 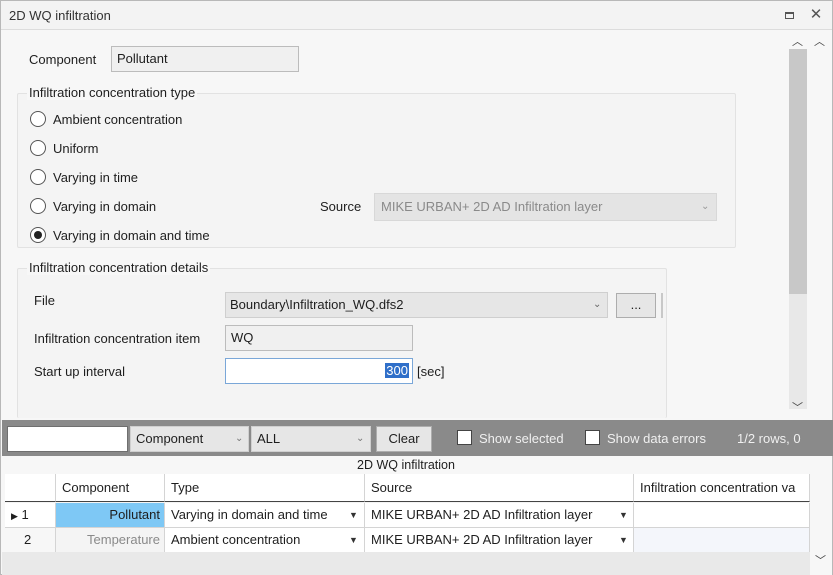 I want to click on scroll-thumb, so click(x=798, y=171).